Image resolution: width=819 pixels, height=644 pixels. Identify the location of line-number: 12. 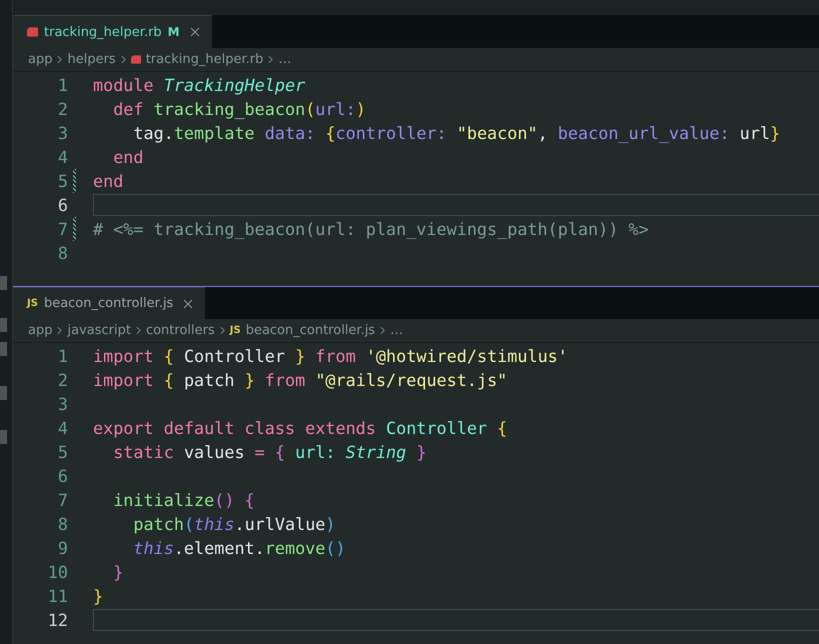
(57, 620).